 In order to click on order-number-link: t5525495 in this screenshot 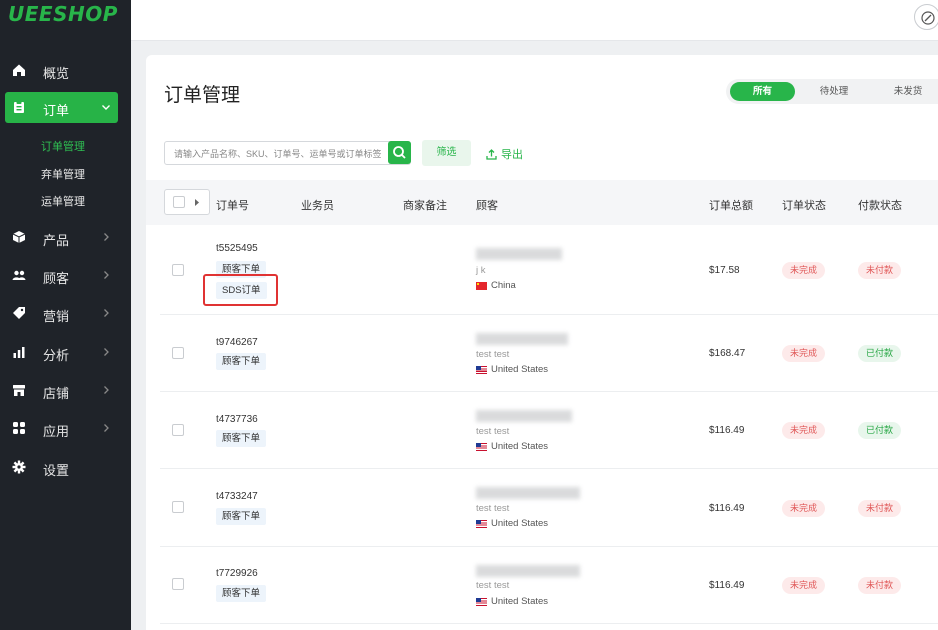, I will do `click(237, 248)`.